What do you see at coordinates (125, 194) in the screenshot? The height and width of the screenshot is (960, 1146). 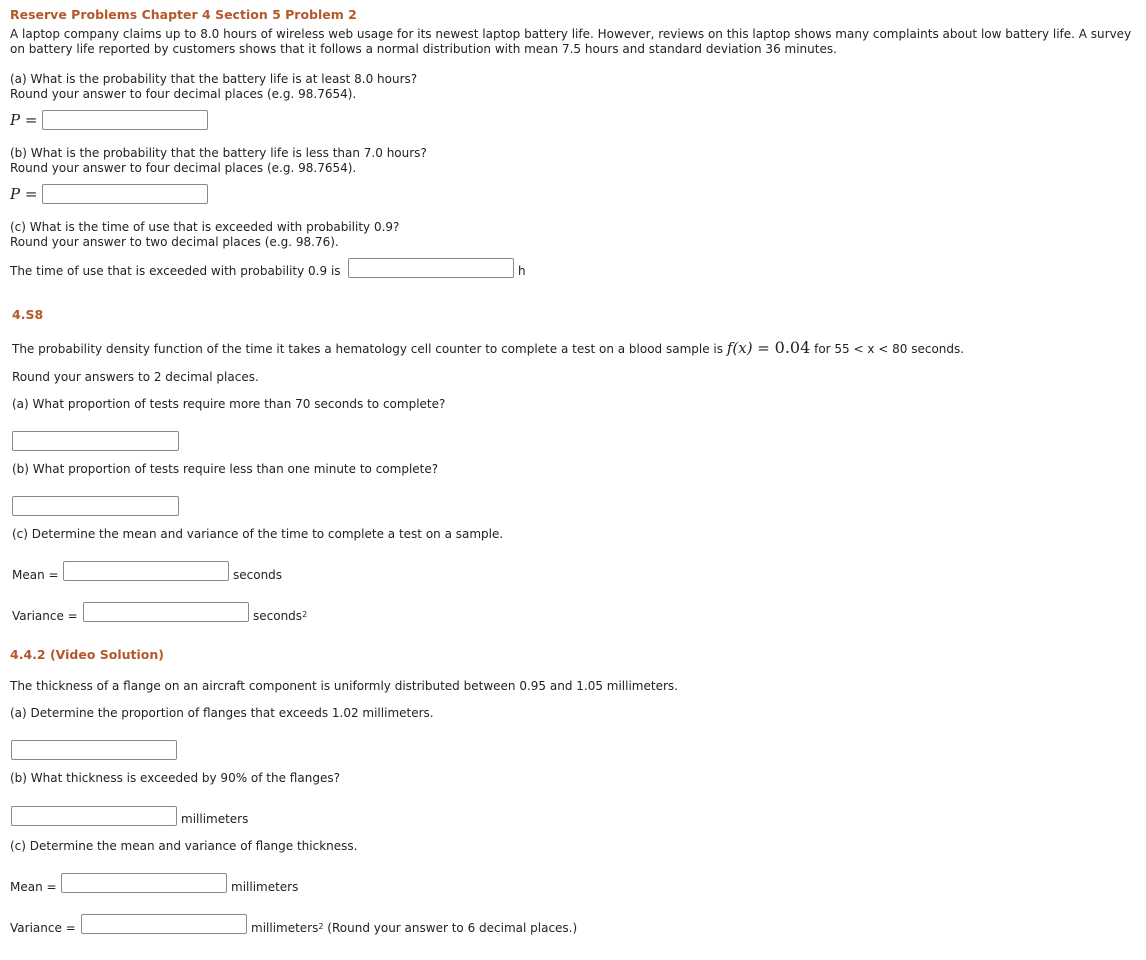 I see `problem1-b-answer-input` at bounding box center [125, 194].